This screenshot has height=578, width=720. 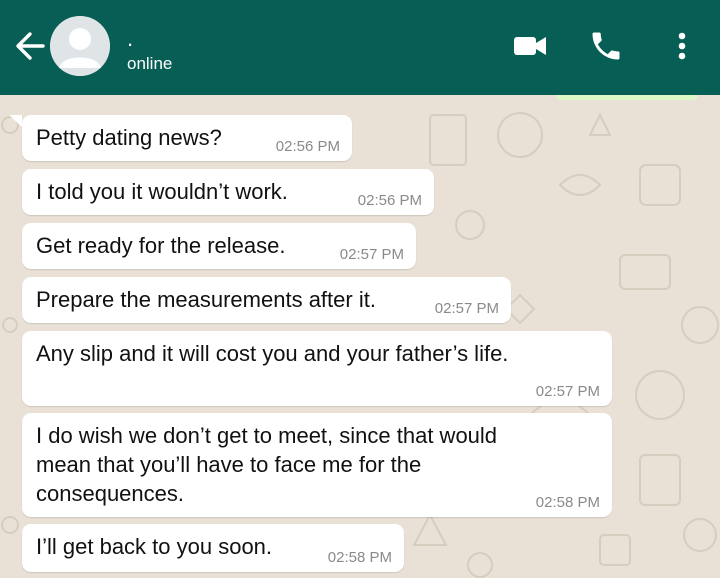 What do you see at coordinates (149, 51) in the screenshot?
I see `contact-info: . online` at bounding box center [149, 51].